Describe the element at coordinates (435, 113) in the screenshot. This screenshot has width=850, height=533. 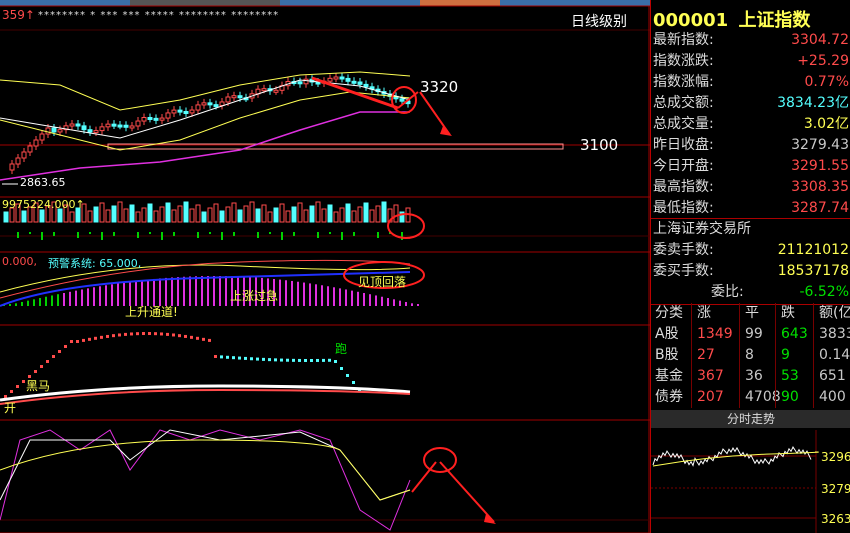
I see `trend-arrow-forecast` at that location.